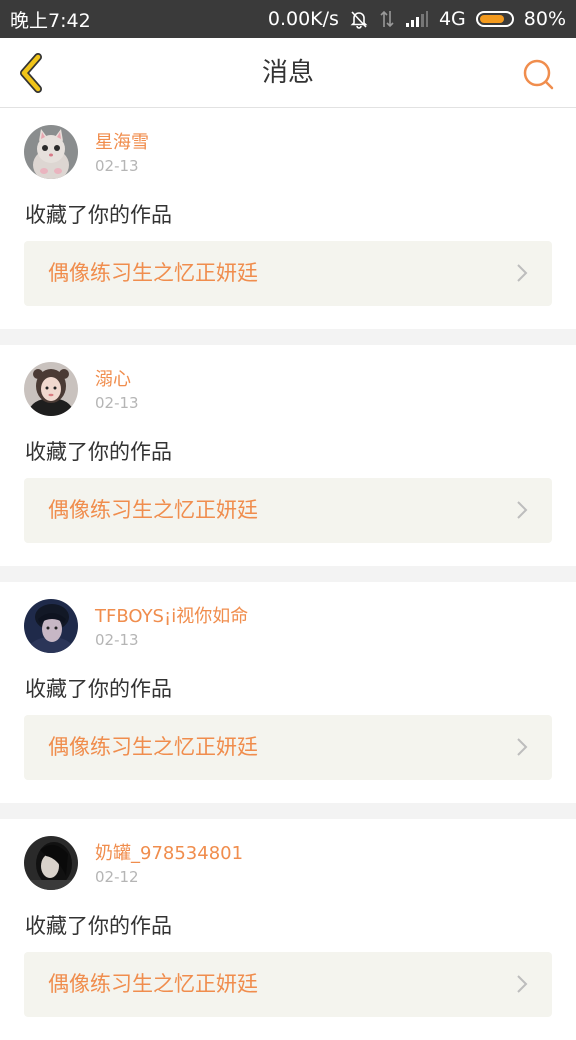 The width and height of the screenshot is (576, 1040). Describe the element at coordinates (359, 19) in the screenshot. I see `silent-bell-icon` at that location.